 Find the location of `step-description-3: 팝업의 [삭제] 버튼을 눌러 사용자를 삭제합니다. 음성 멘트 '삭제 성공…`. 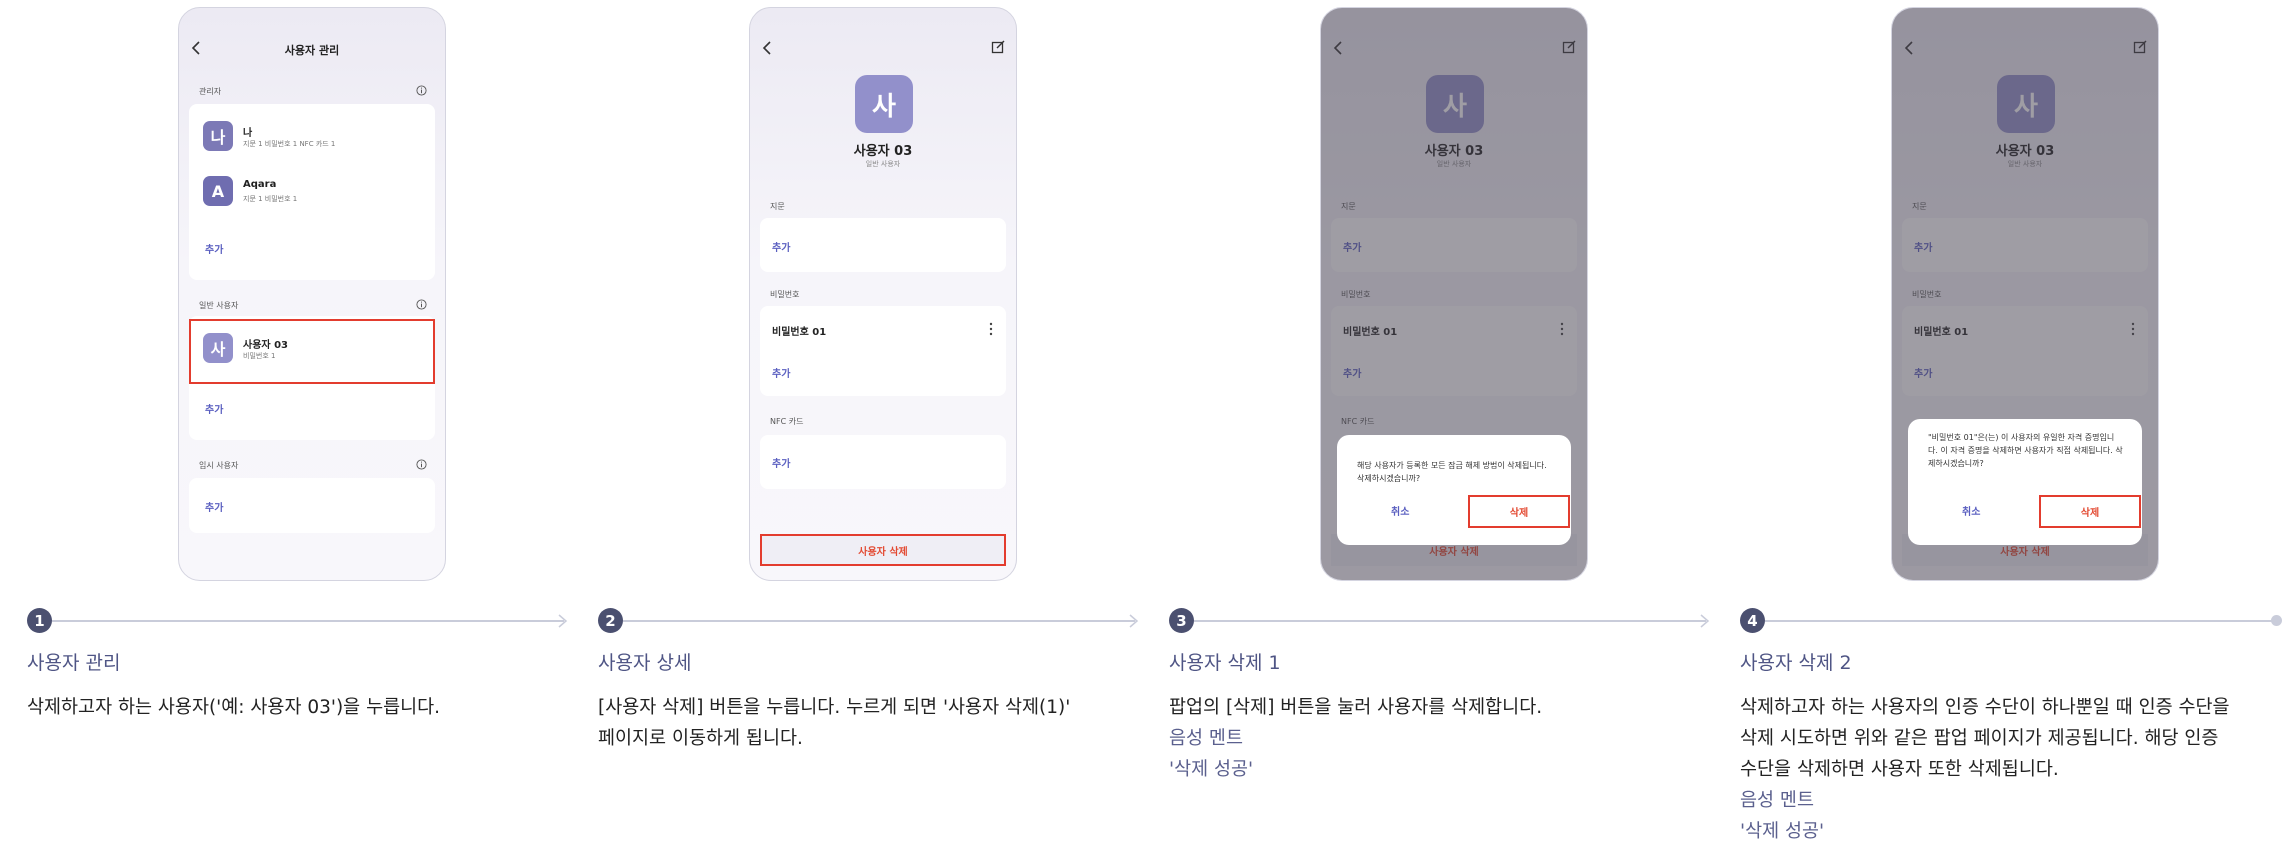

step-description-3: 팝업의 [삭제] 버튼을 눌러 사용자를 삭제합니다. 음성 멘트 '삭제 성공… is located at coordinates (1439, 738).